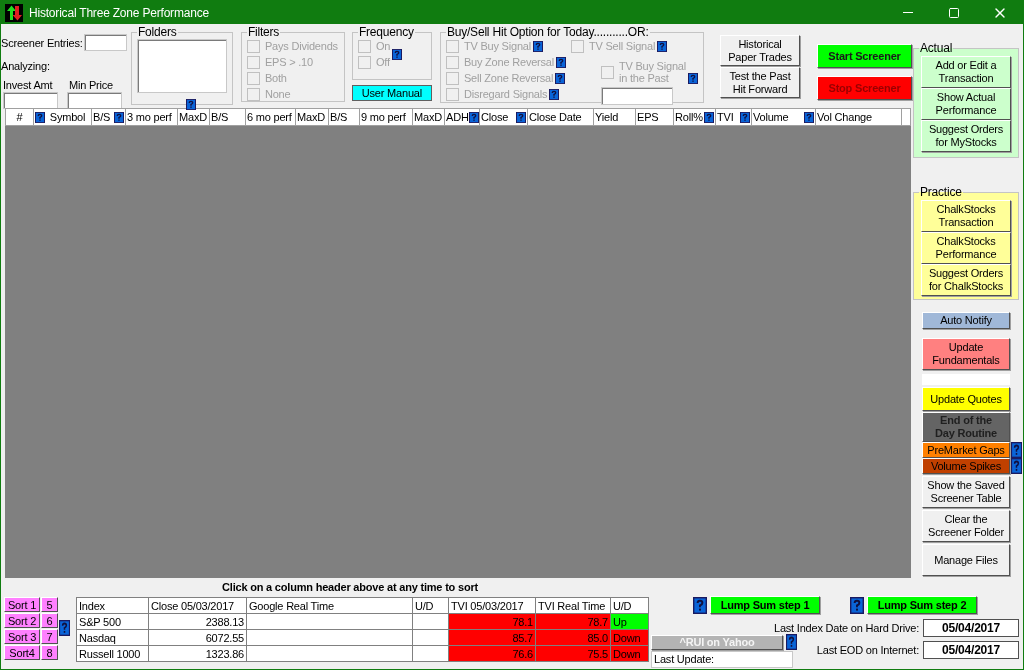 The height and width of the screenshot is (670, 1024). Describe the element at coordinates (966, 280) in the screenshot. I see `practice-button: Suggest Orders for ChalkStocks` at that location.